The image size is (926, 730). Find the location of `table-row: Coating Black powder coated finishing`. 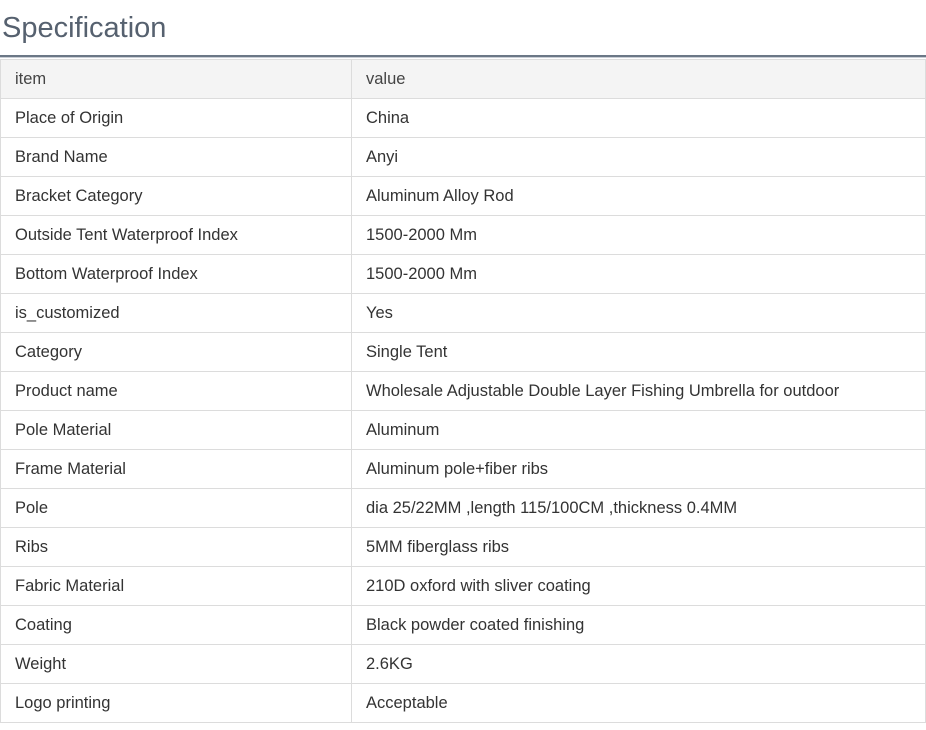

table-row: Coating Black powder coated finishing is located at coordinates (463, 625).